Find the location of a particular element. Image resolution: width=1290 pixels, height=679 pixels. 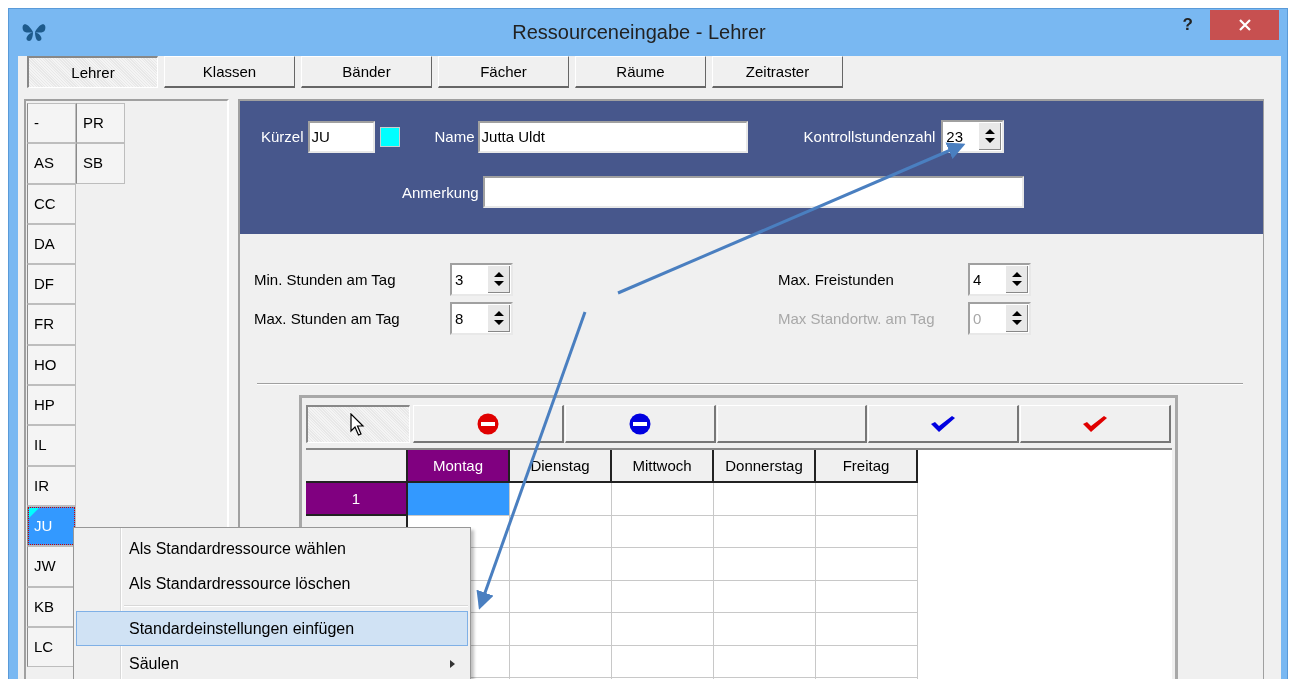

field-label: Kürzel is located at coordinates (282, 136).